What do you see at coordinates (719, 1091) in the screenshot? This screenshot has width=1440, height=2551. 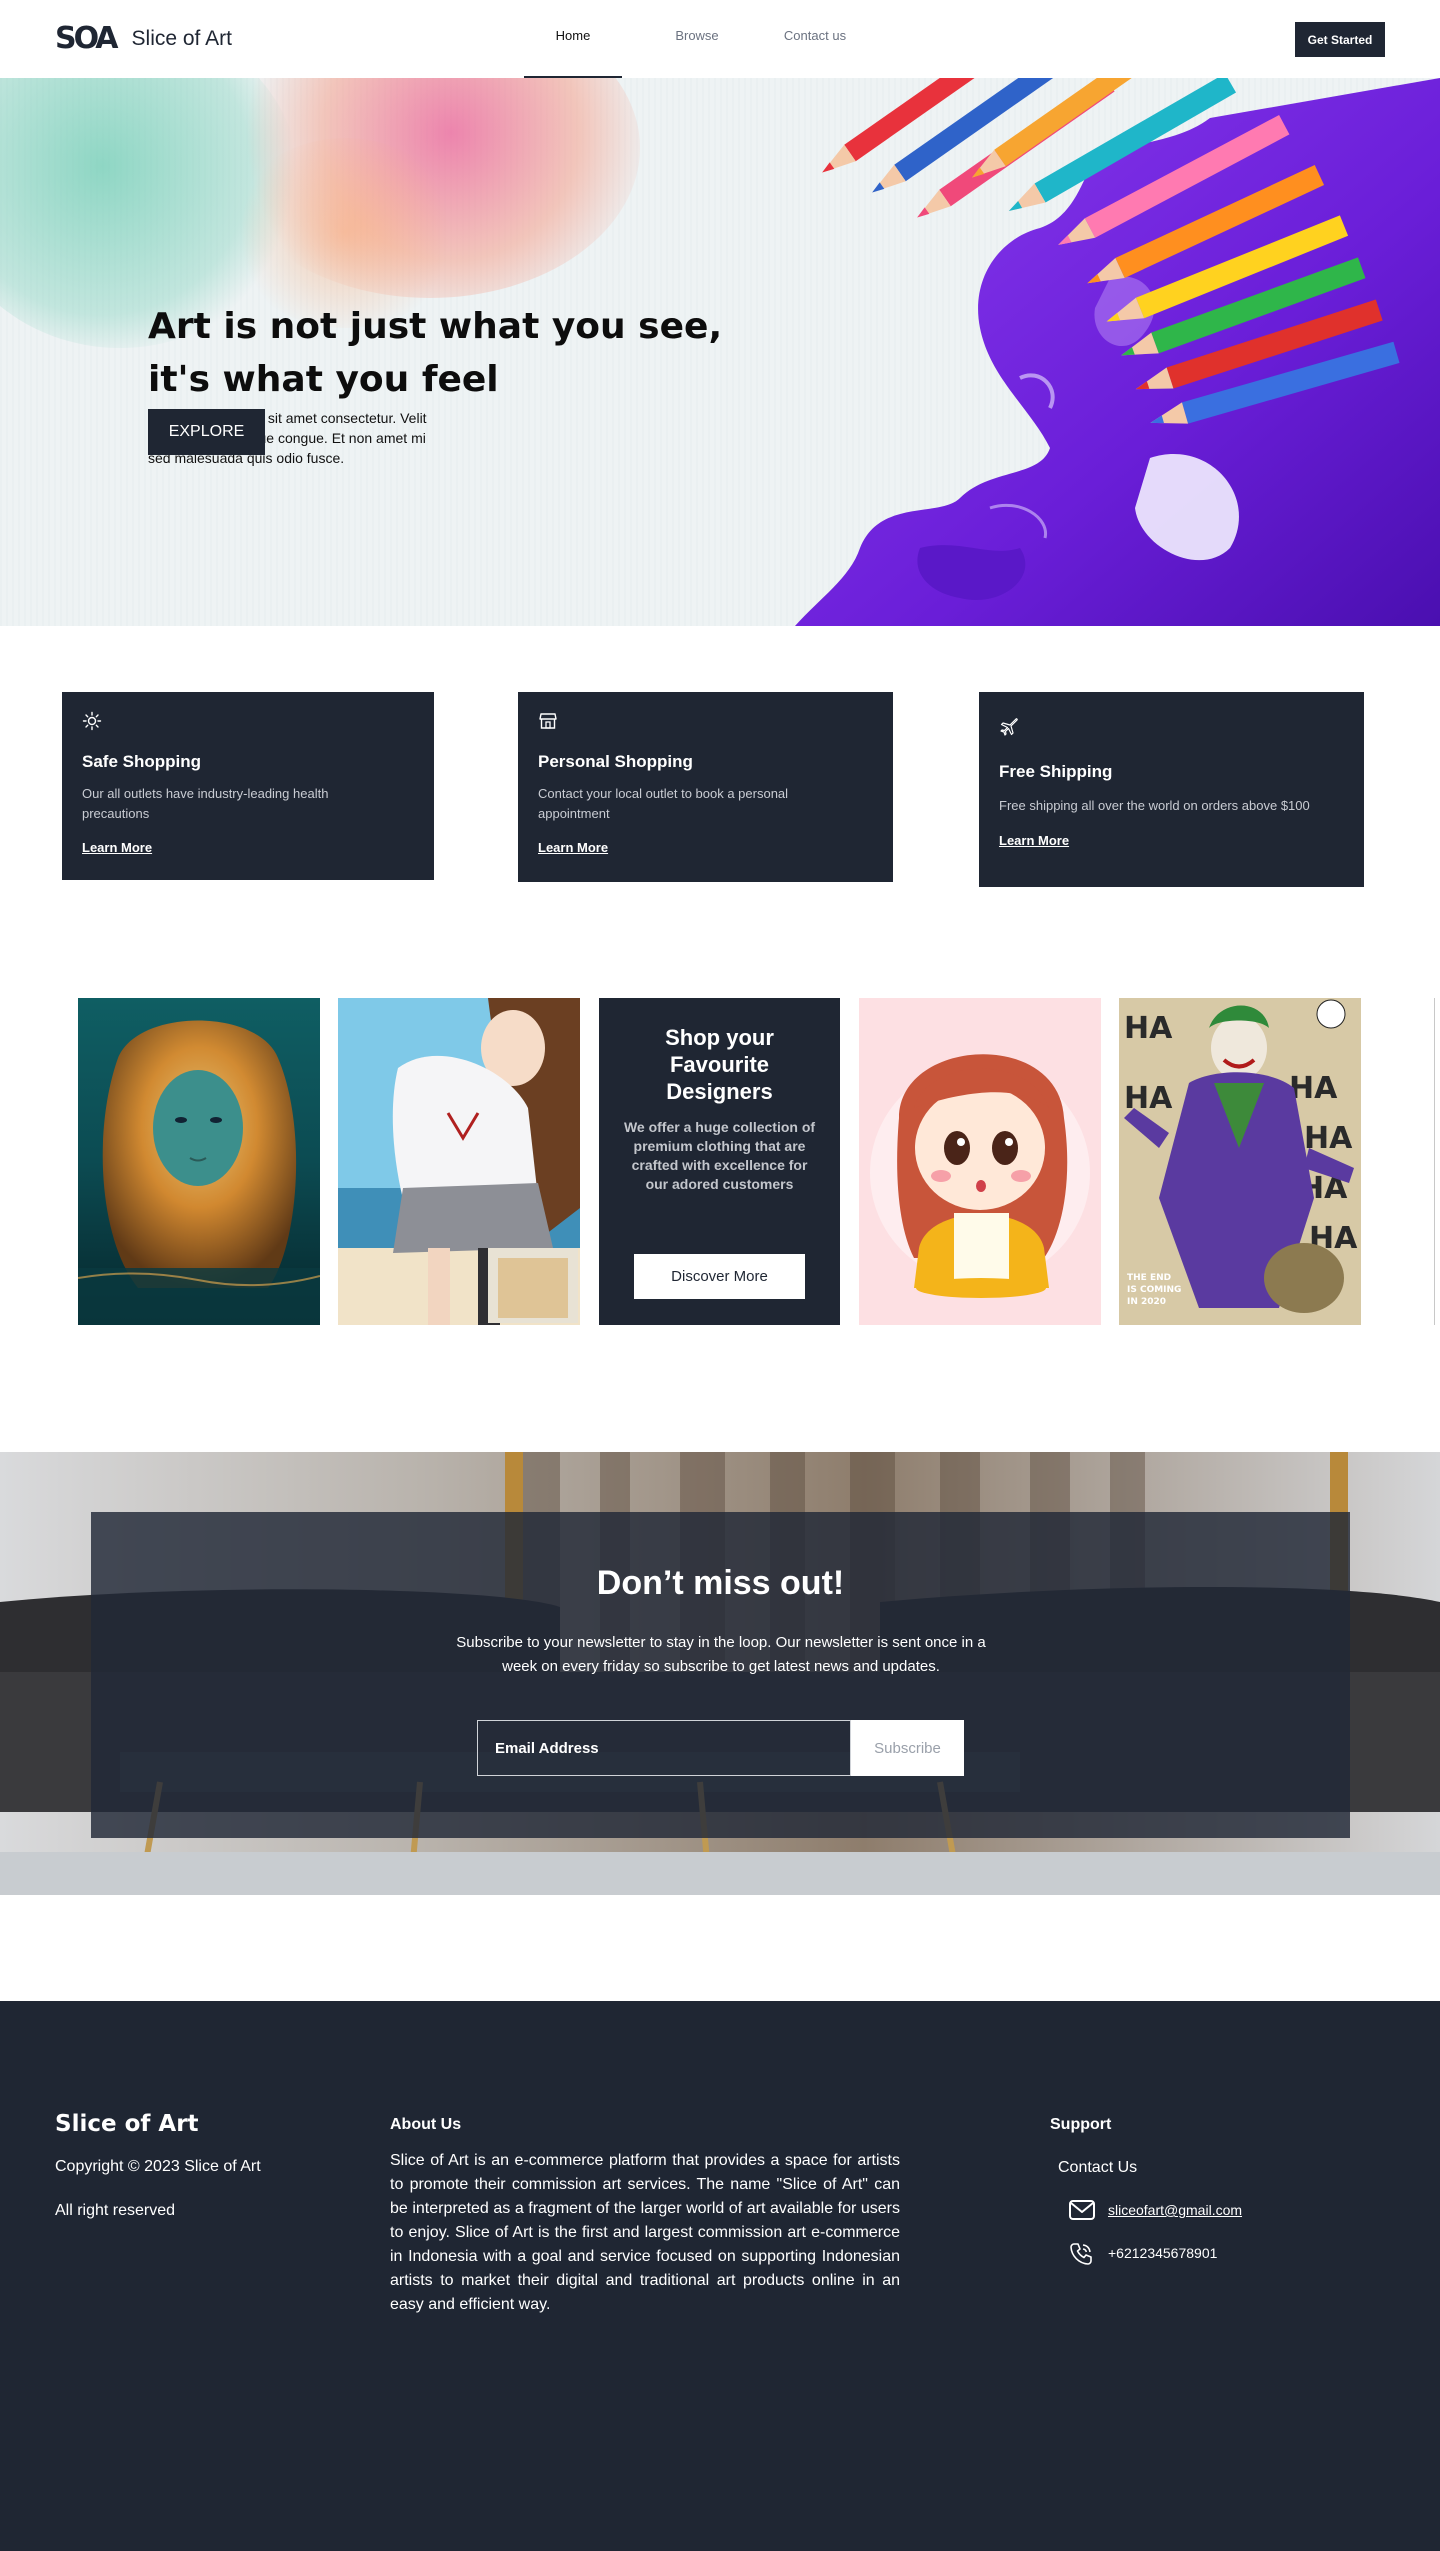 I see `promo-title-line: Designers` at bounding box center [719, 1091].